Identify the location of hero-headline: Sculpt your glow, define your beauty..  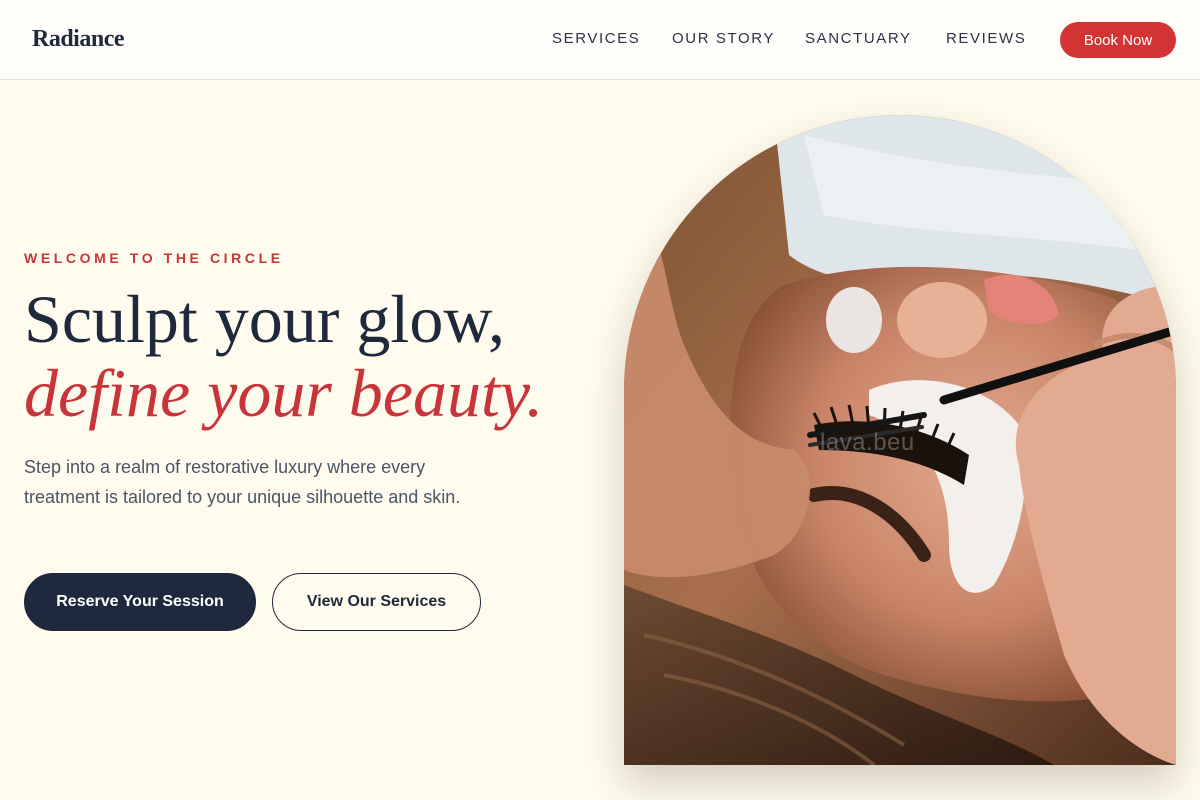
(283, 356).